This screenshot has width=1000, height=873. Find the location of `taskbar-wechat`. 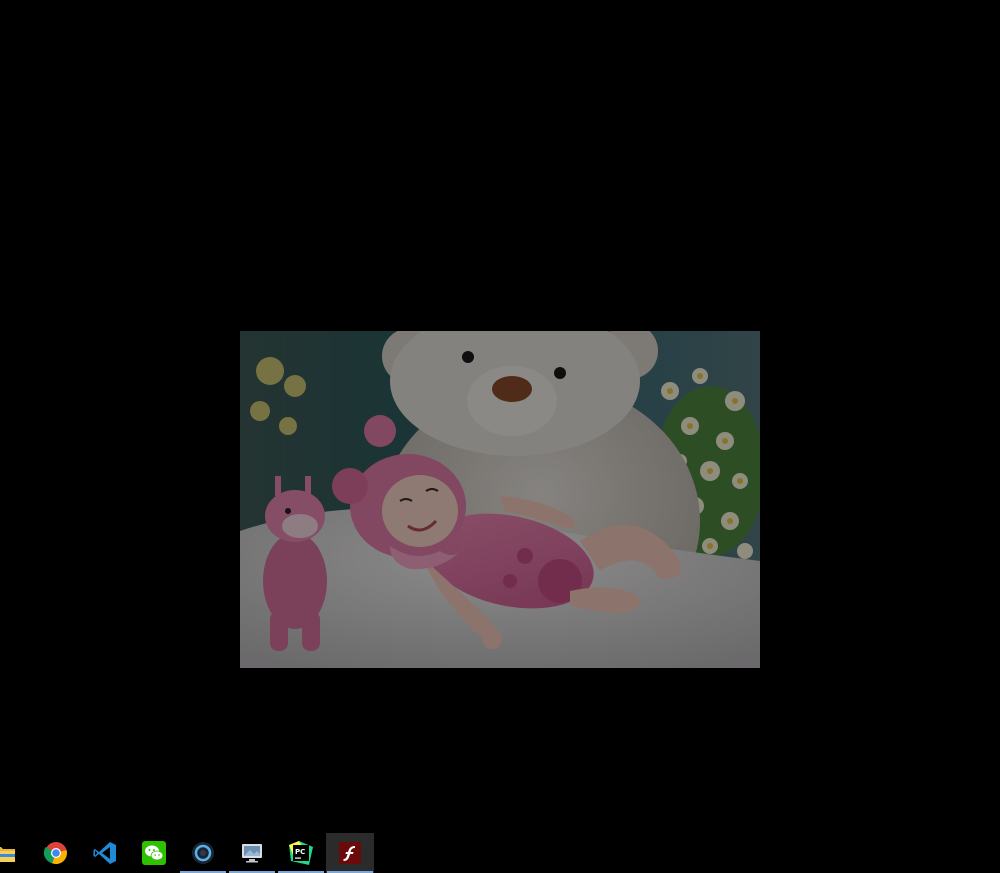

taskbar-wechat is located at coordinates (154, 853).